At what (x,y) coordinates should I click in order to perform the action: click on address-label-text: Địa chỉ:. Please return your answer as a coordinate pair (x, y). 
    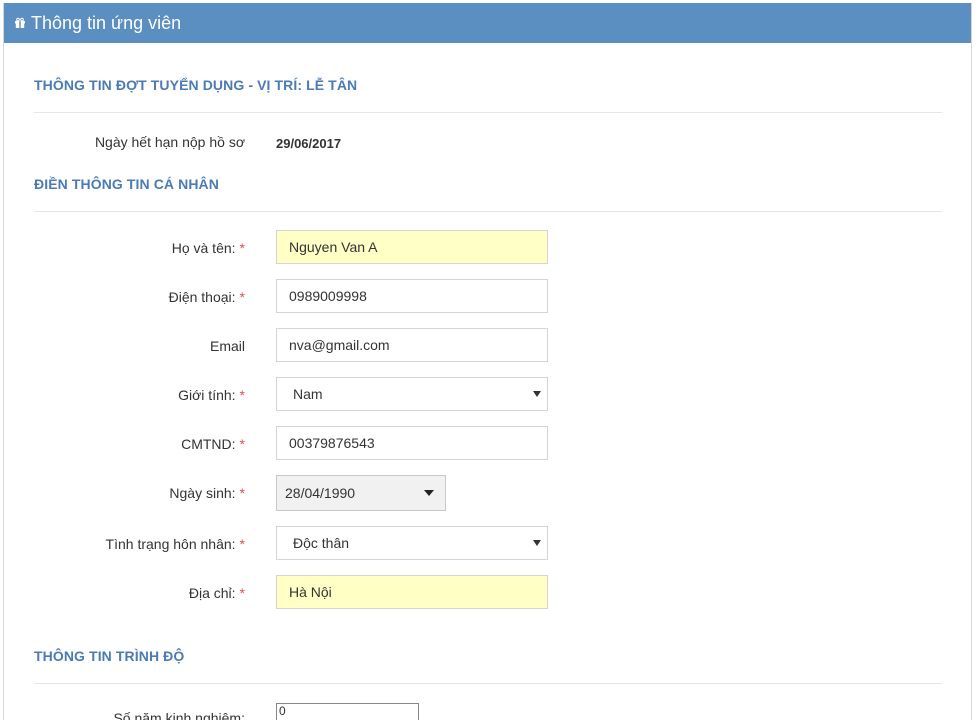
    Looking at the image, I should click on (212, 593).